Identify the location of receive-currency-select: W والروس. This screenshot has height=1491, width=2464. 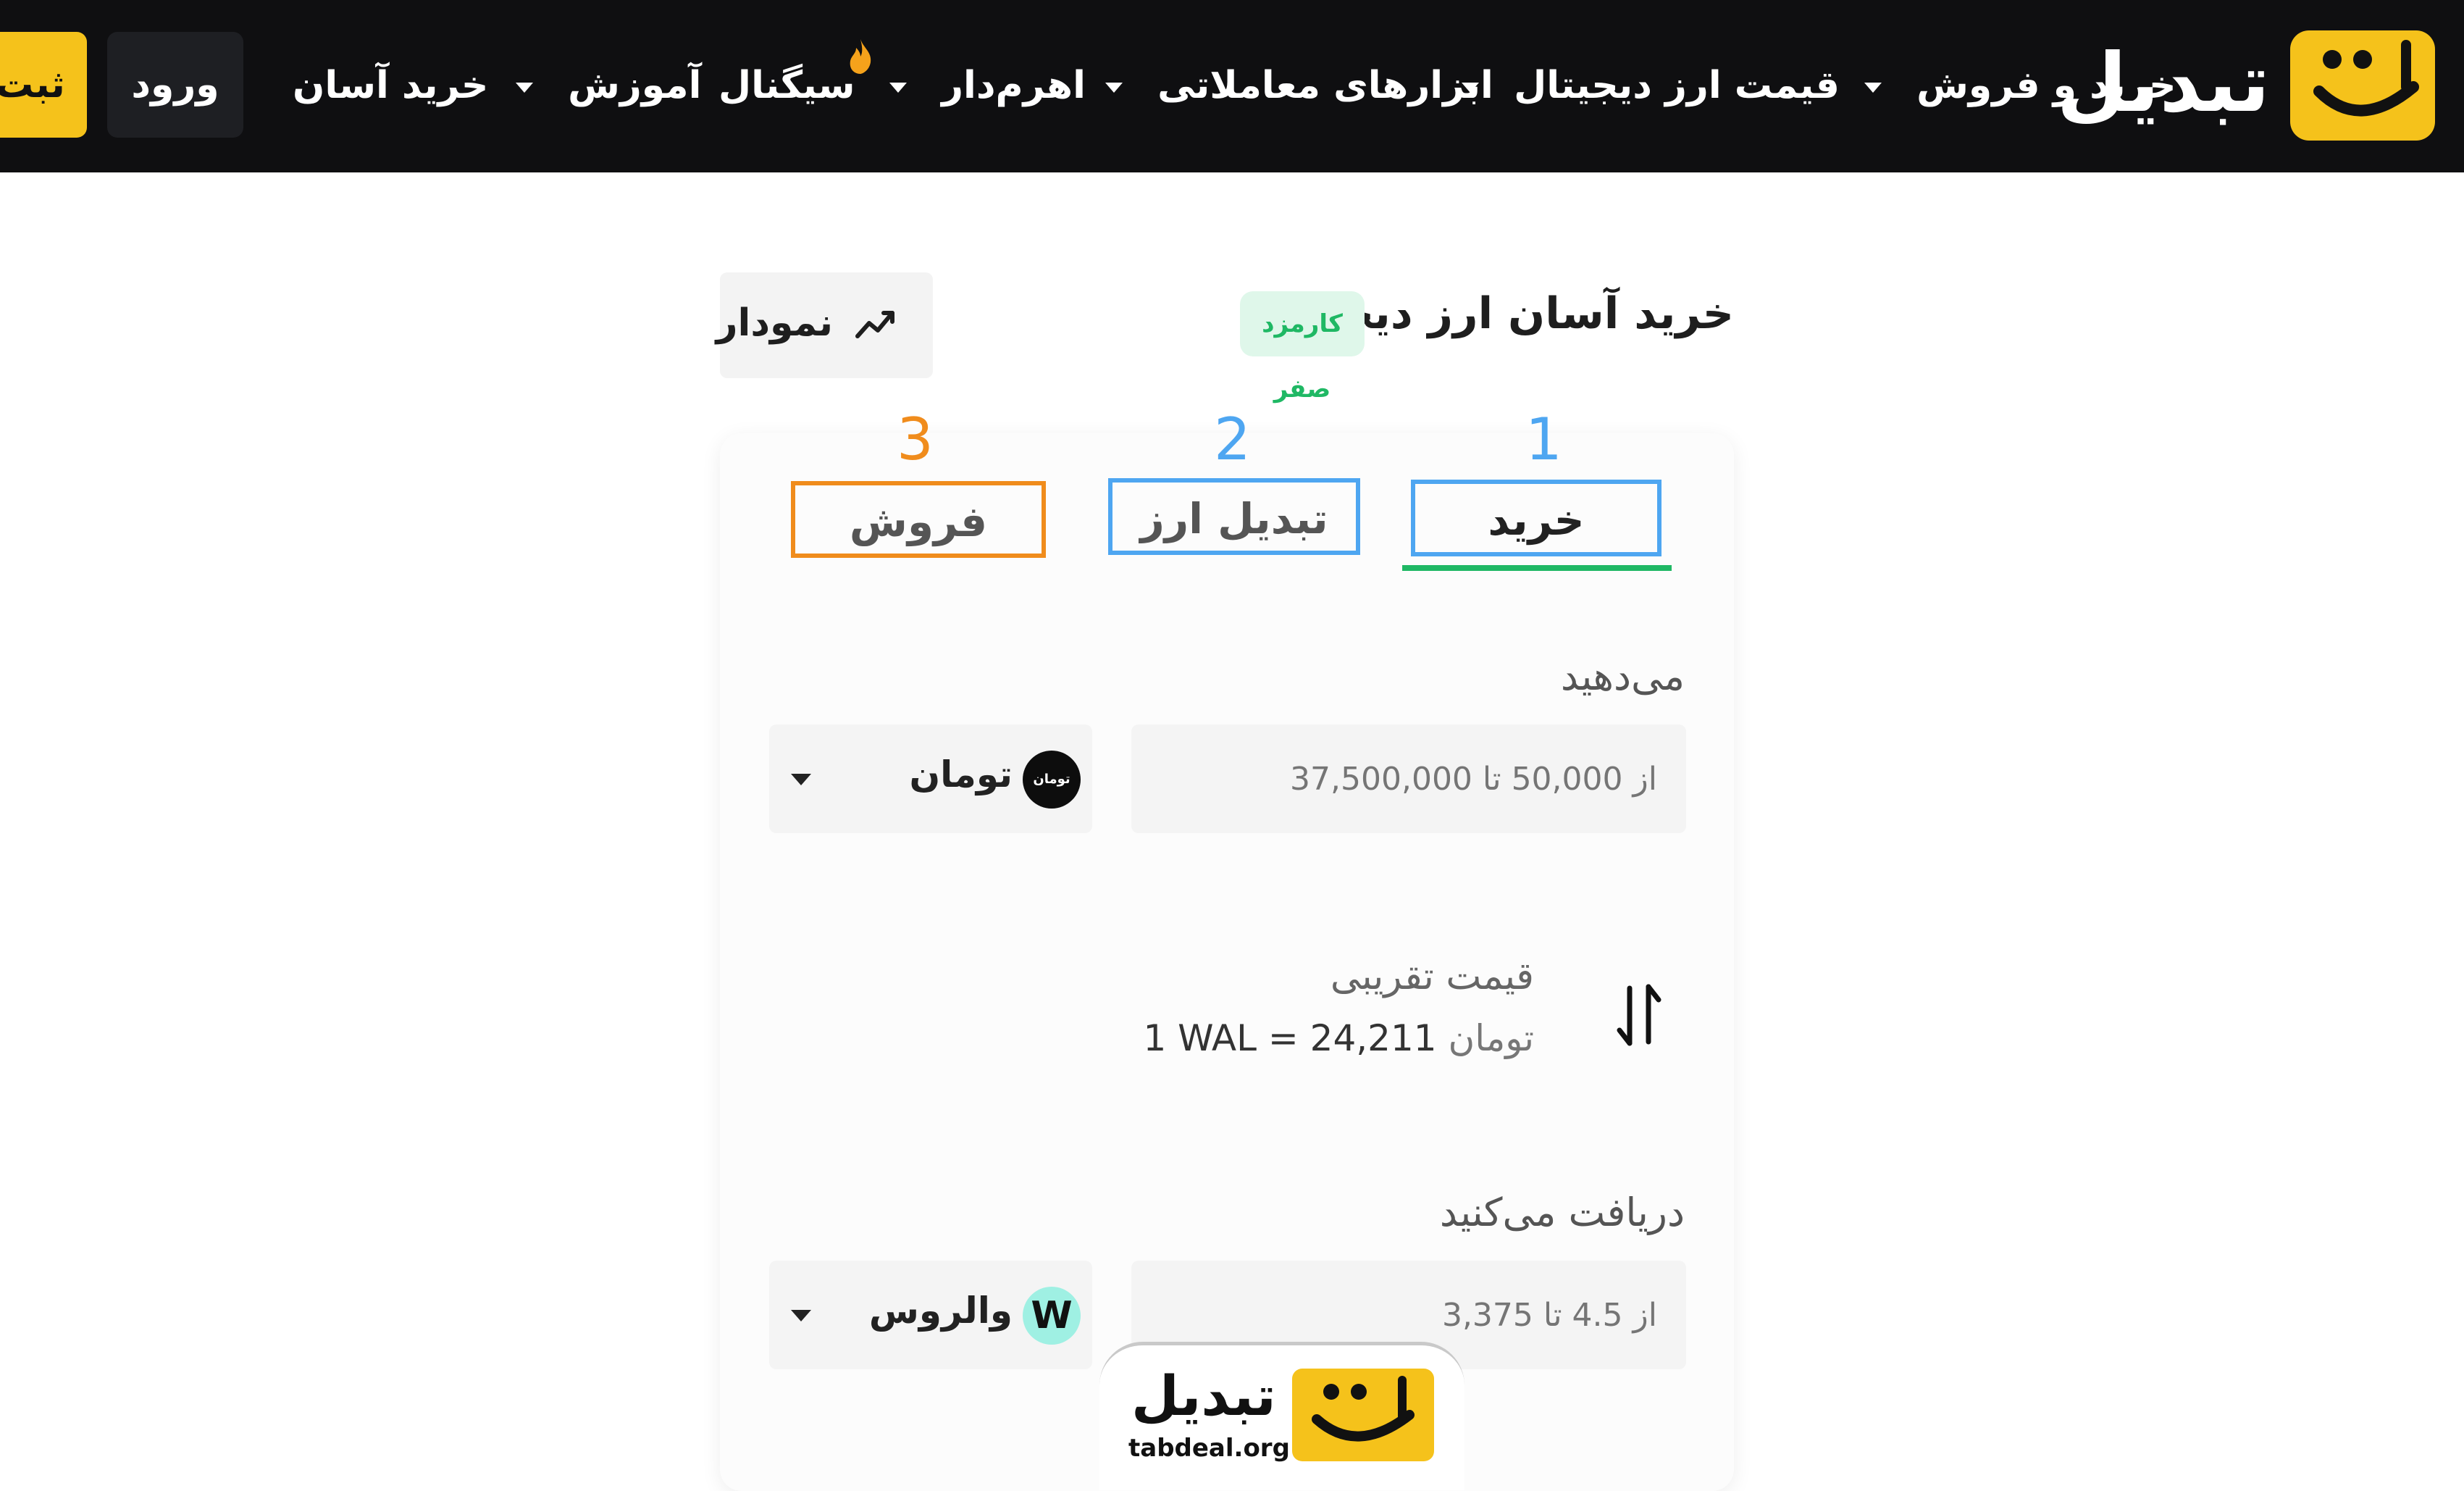
(930, 1315).